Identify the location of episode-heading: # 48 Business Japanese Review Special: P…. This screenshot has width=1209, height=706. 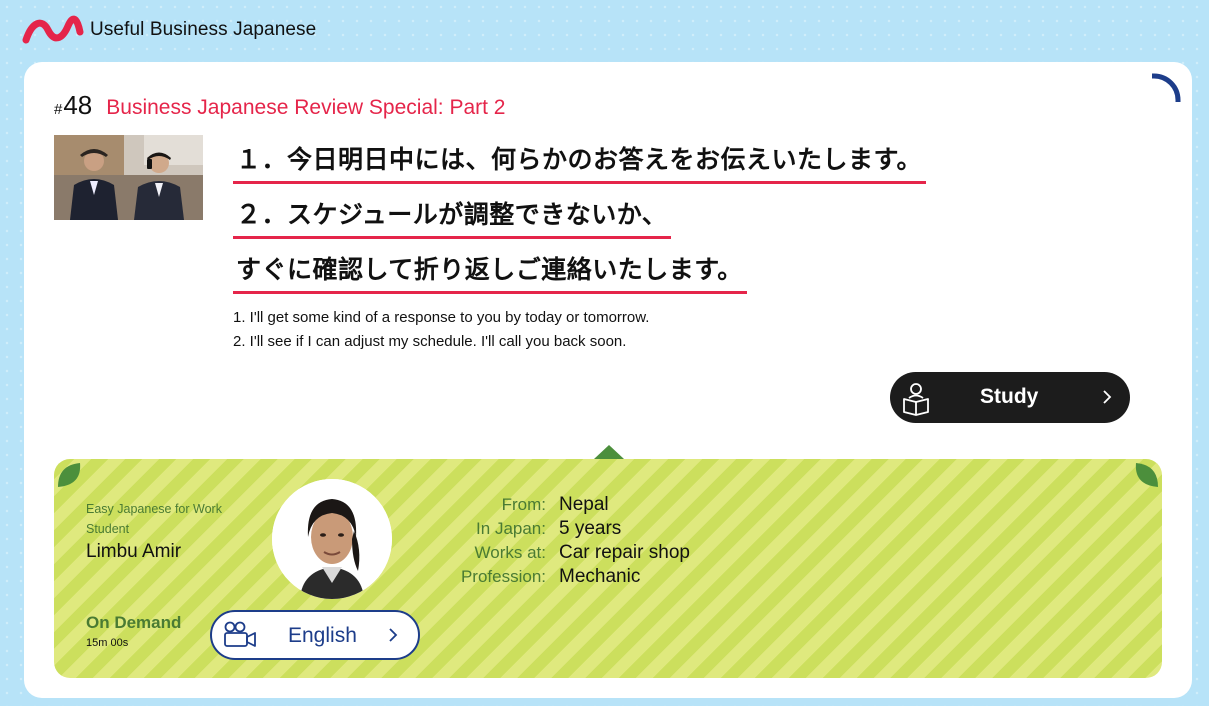
(279, 105).